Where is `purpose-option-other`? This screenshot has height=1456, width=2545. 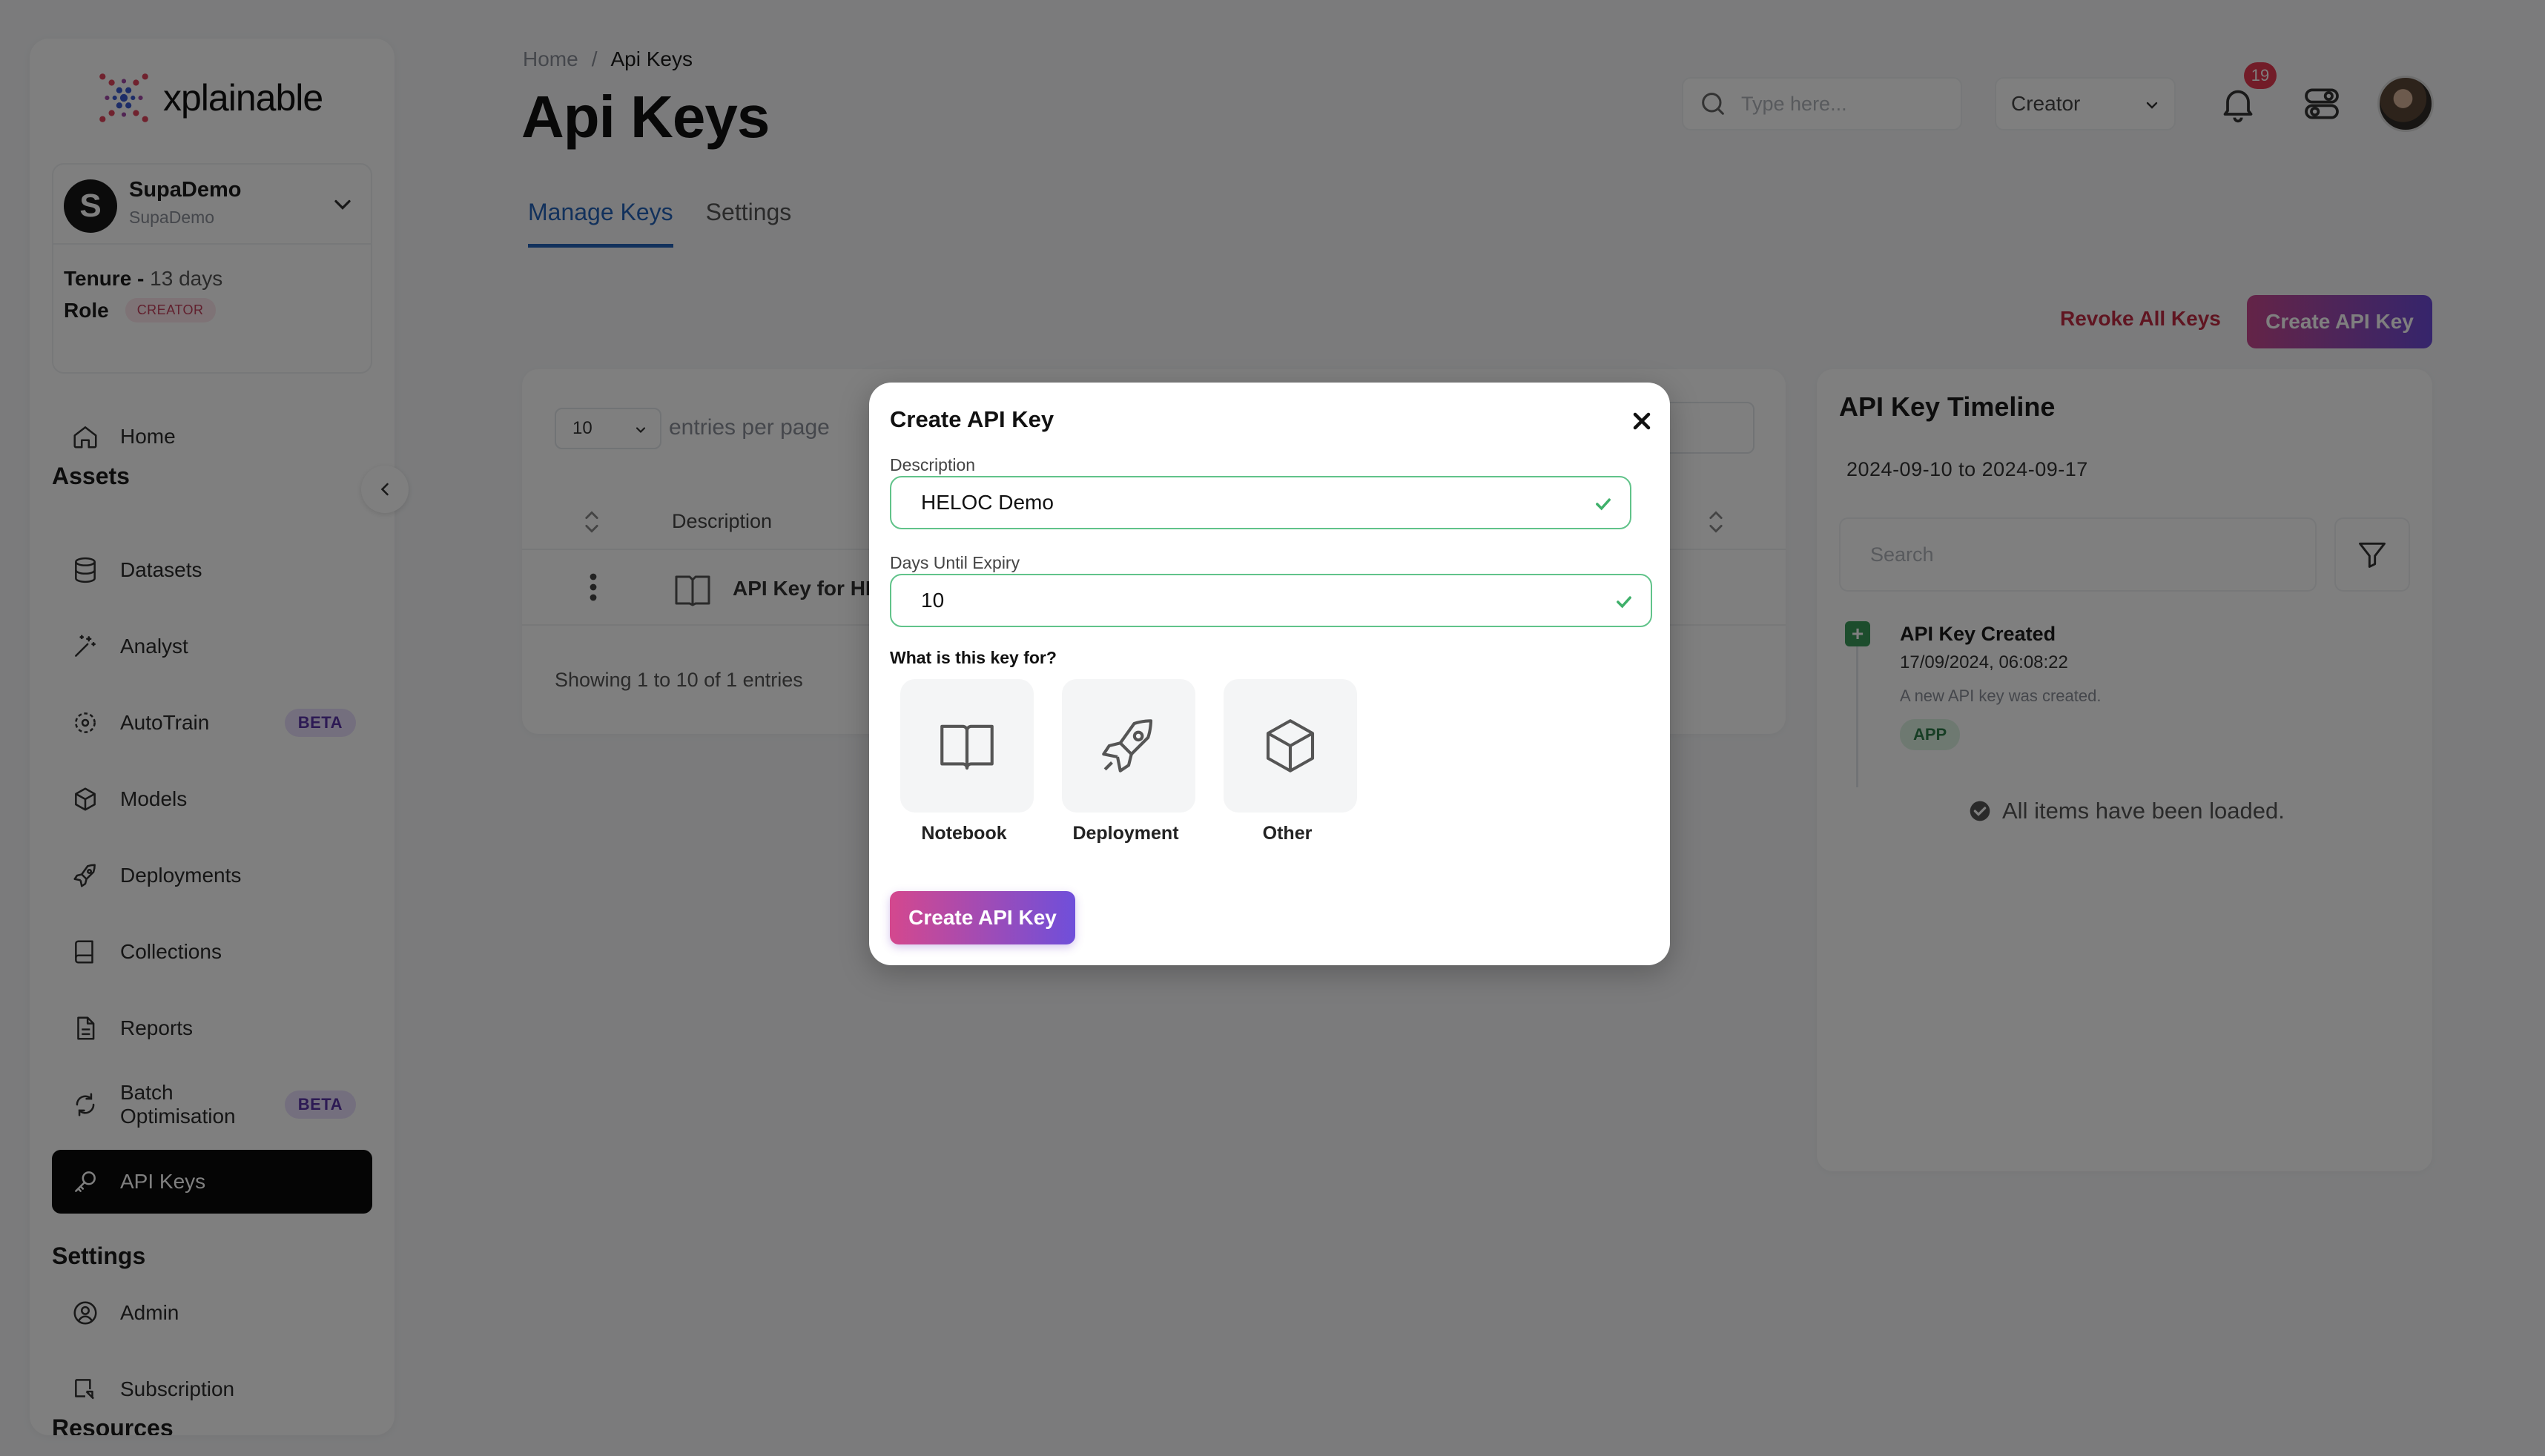 purpose-option-other is located at coordinates (1291, 746).